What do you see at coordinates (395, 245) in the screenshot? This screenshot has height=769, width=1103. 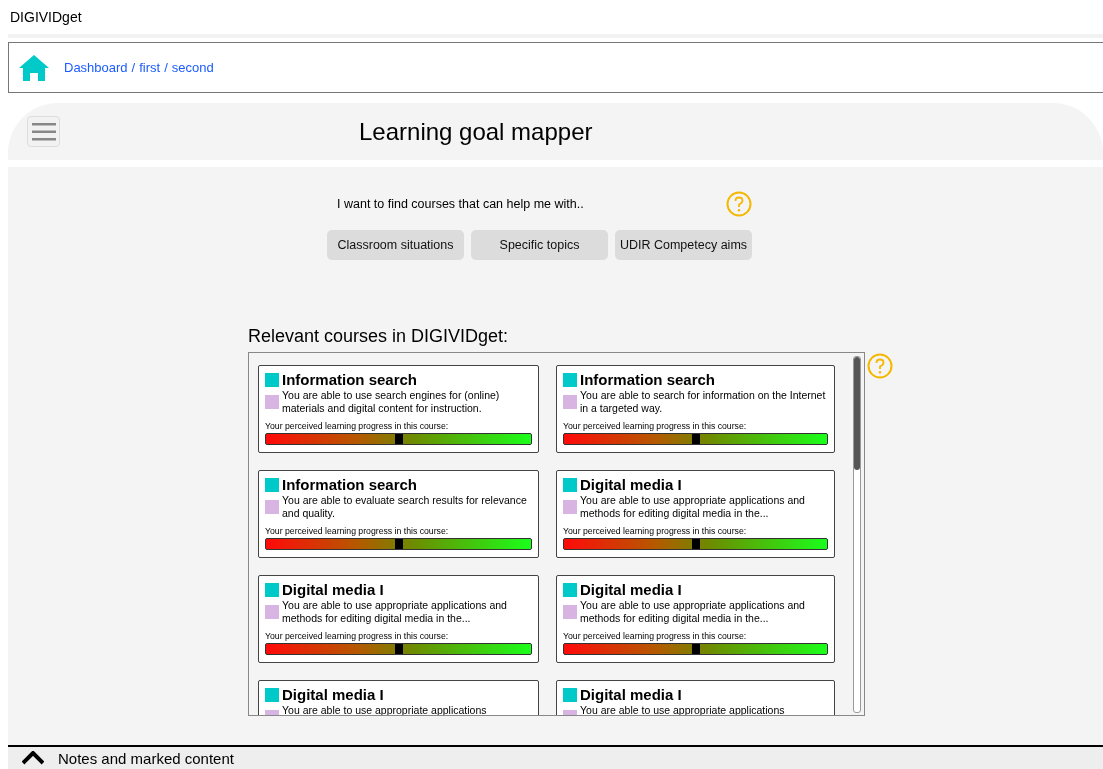 I see `filter-button: Classroom situations` at bounding box center [395, 245].